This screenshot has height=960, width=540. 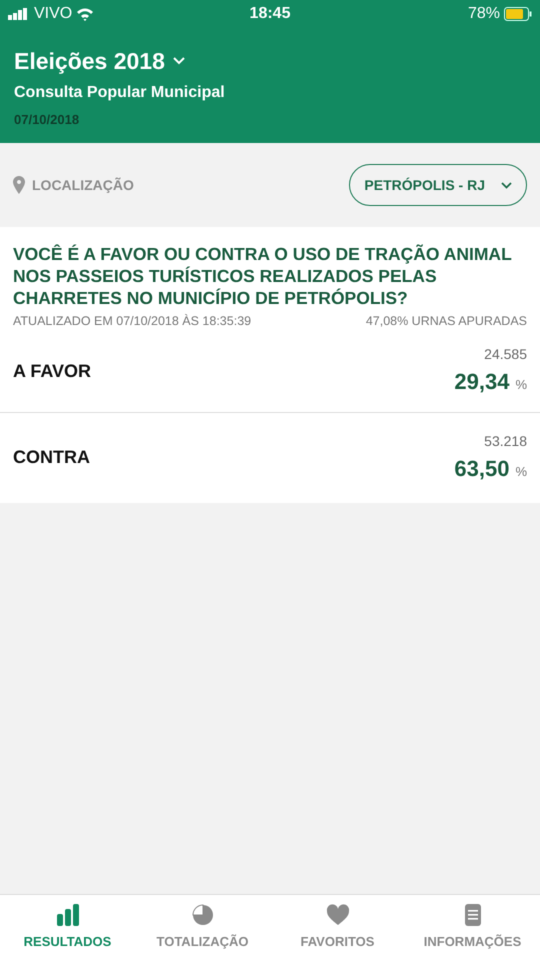 What do you see at coordinates (270, 14) in the screenshot?
I see `clock-time: 18:45` at bounding box center [270, 14].